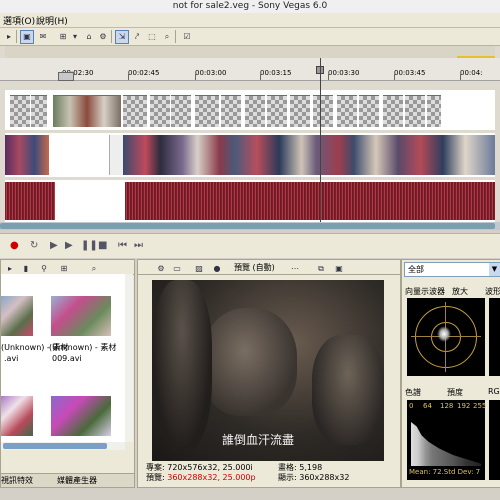 The width and height of the screenshot is (500, 500). I want to click on dropdown-arrow-icon: ▾, so click(75, 37).